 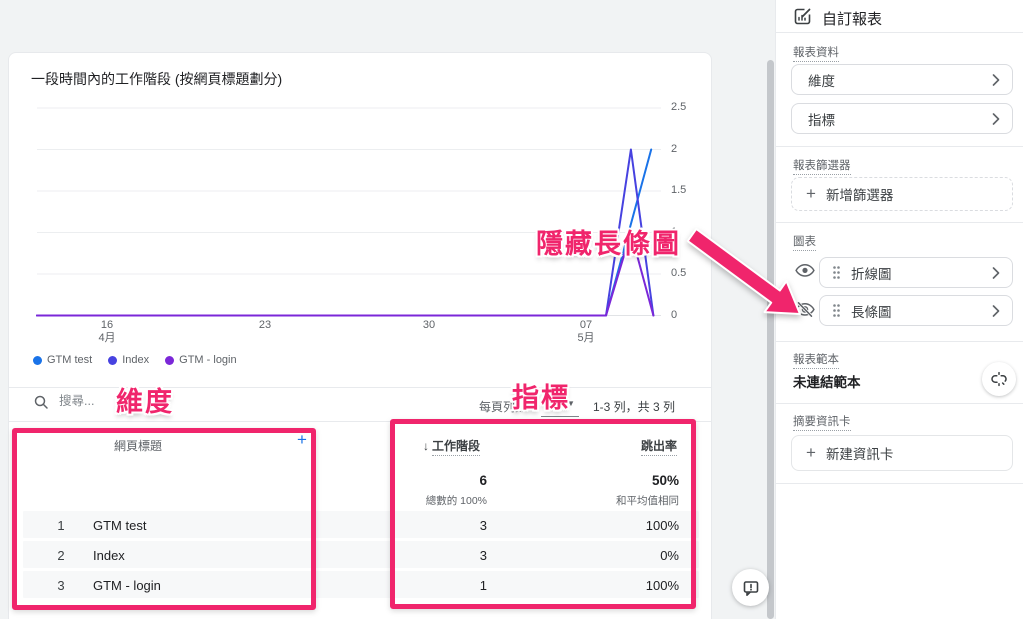 What do you see at coordinates (679, 107) in the screenshot?
I see `y-axis-tick: 2.5` at bounding box center [679, 107].